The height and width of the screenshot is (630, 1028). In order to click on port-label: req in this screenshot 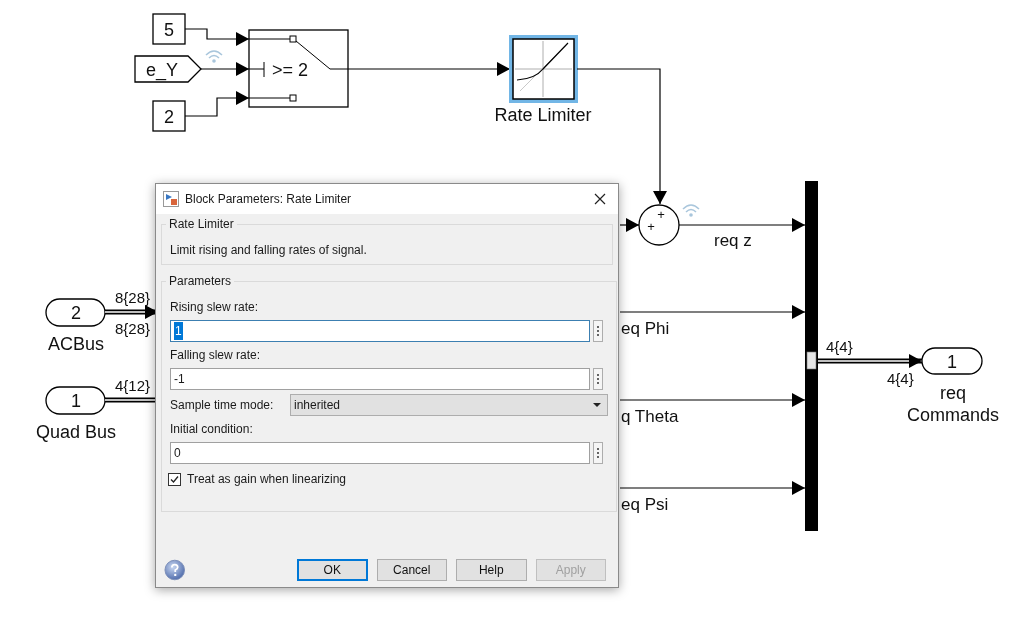, I will do `click(953, 393)`.